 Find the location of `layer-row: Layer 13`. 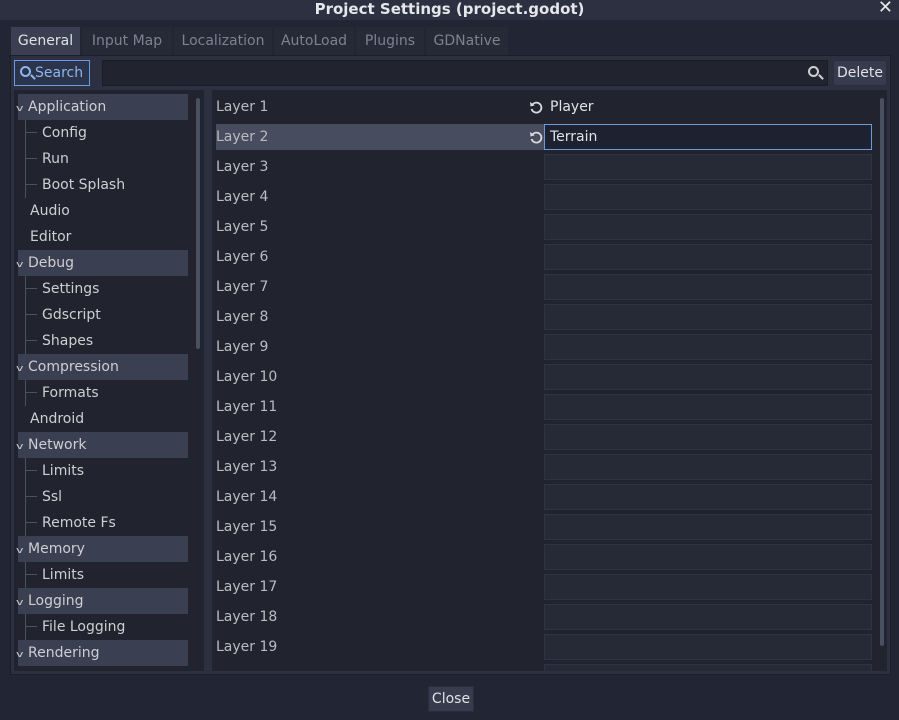

layer-row: Layer 13 is located at coordinates (380, 467).